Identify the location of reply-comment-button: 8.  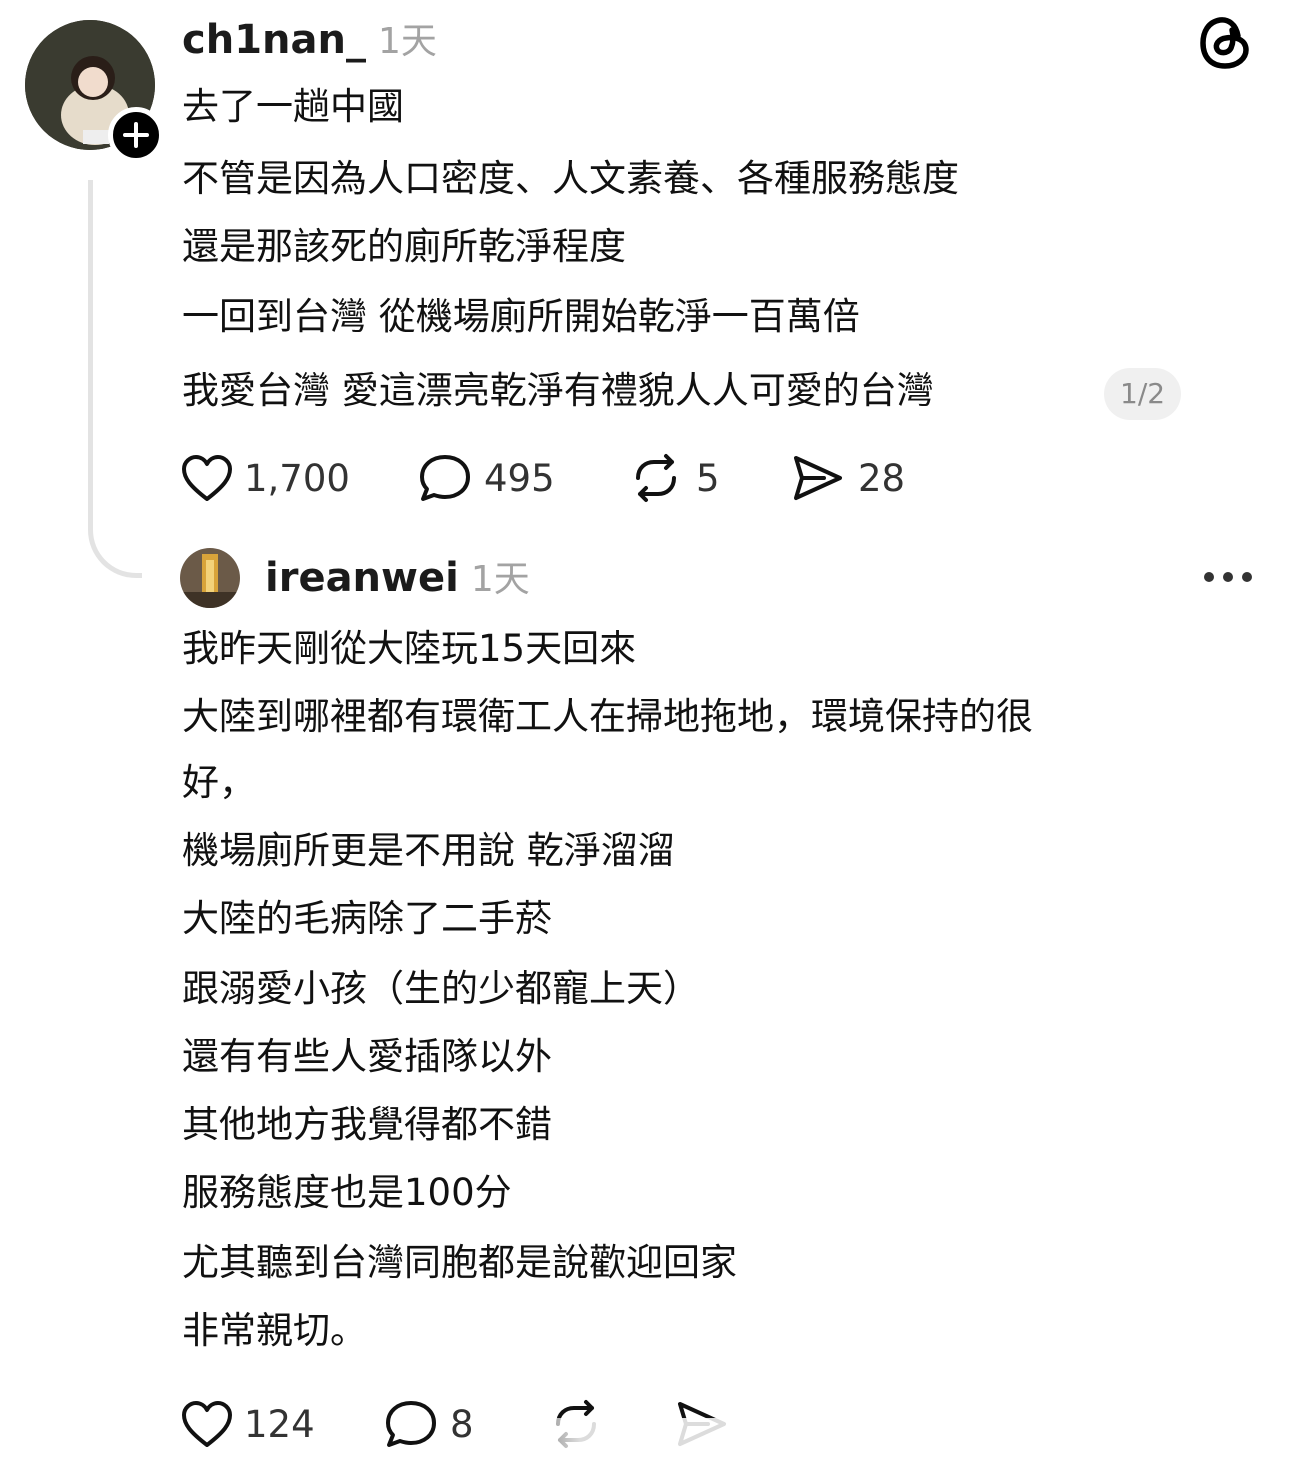
(429, 1424).